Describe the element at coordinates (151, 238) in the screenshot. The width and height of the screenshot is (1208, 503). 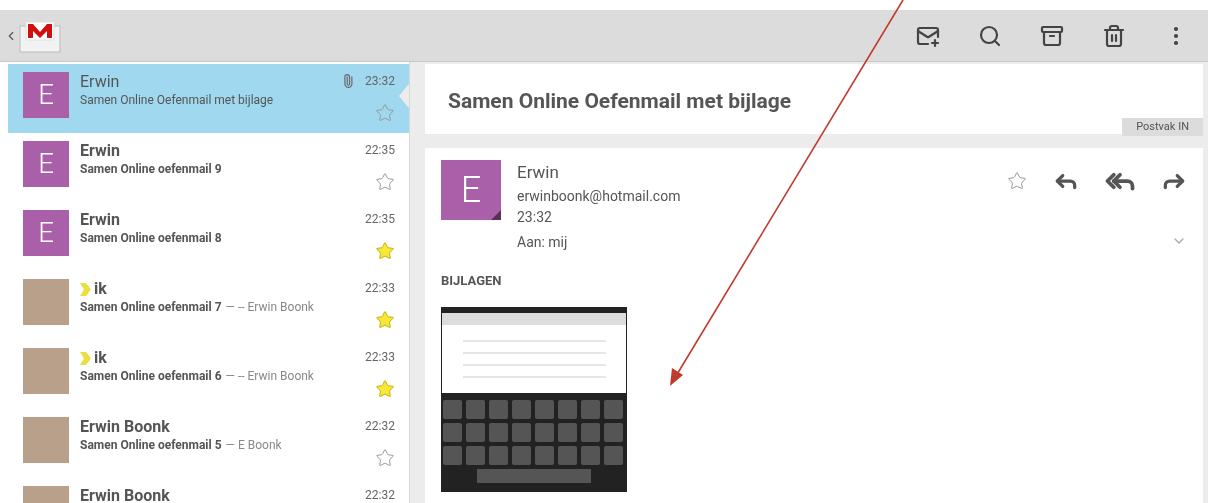
I see `email-subject: Samen Online oefenmail 8` at that location.